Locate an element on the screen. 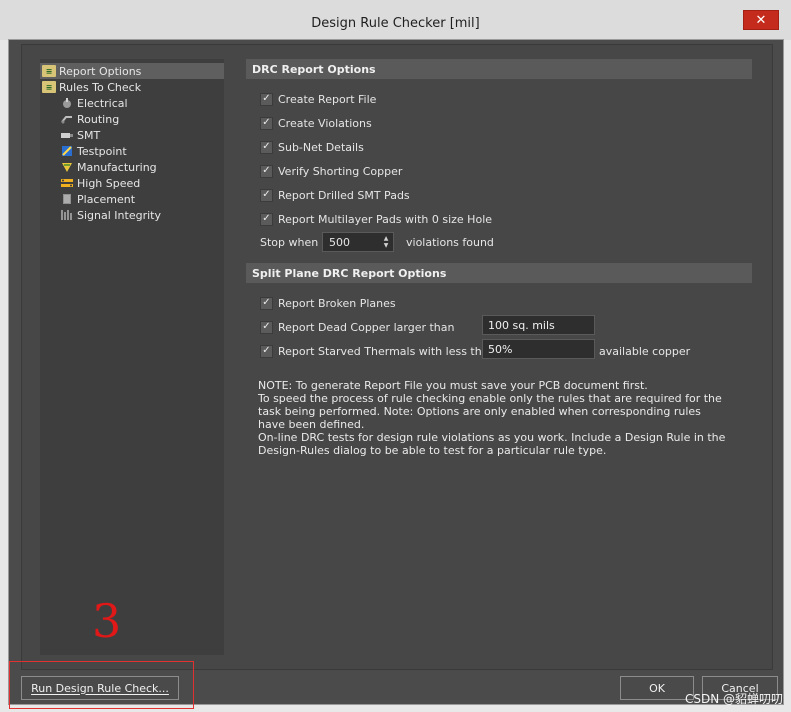 Image resolution: width=791 pixels, height=712 pixels. routing-icon is located at coordinates (67, 119).